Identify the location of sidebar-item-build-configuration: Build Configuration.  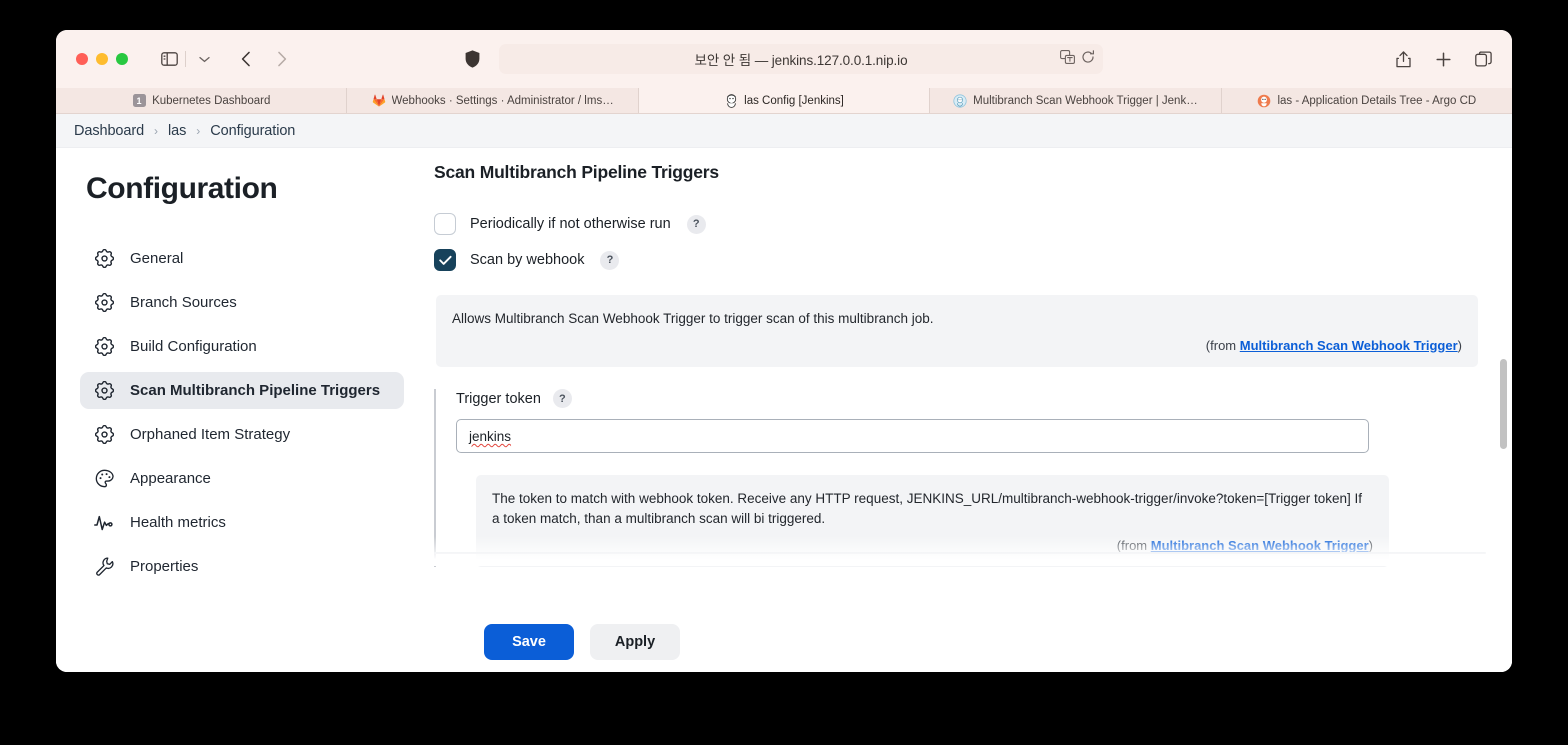
(242, 346).